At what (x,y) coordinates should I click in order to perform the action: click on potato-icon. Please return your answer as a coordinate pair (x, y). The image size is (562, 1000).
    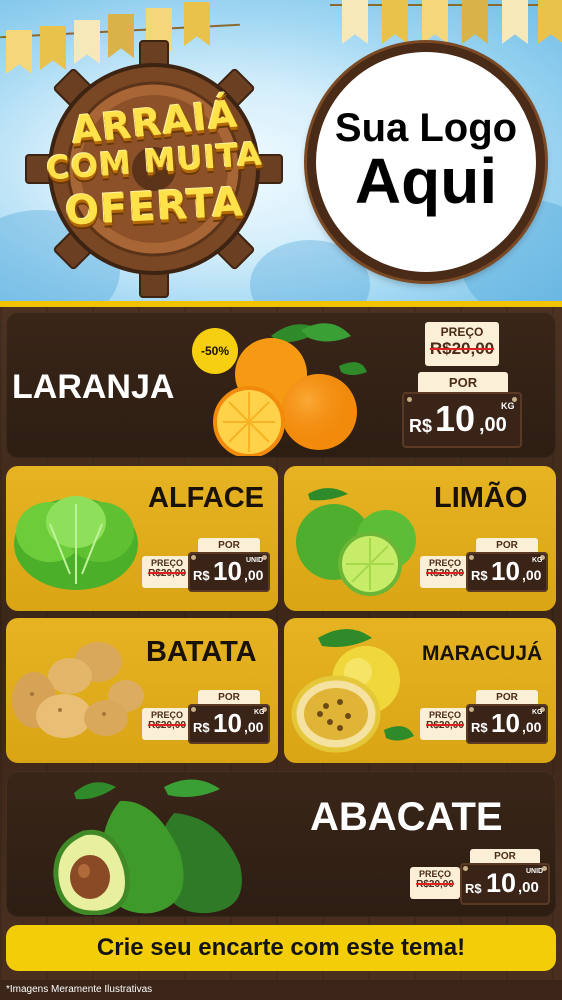
    Looking at the image, I should click on (78, 690).